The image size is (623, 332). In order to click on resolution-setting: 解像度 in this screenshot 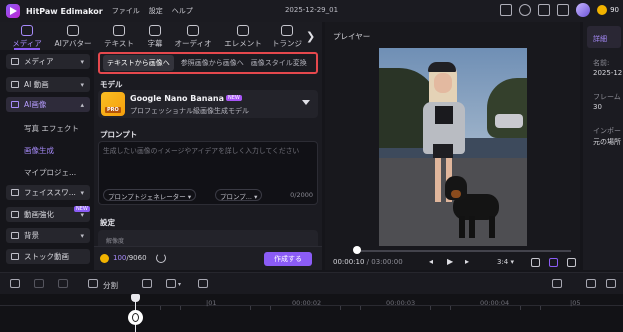, I will do `click(208, 238)`.